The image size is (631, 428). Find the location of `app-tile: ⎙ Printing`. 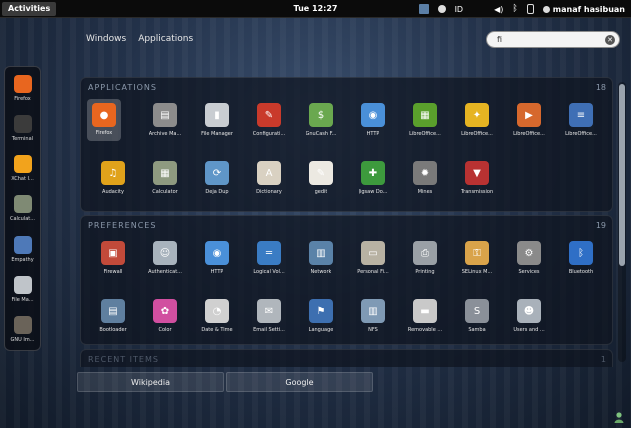

app-tile: ⎙ Printing is located at coordinates (425, 266).